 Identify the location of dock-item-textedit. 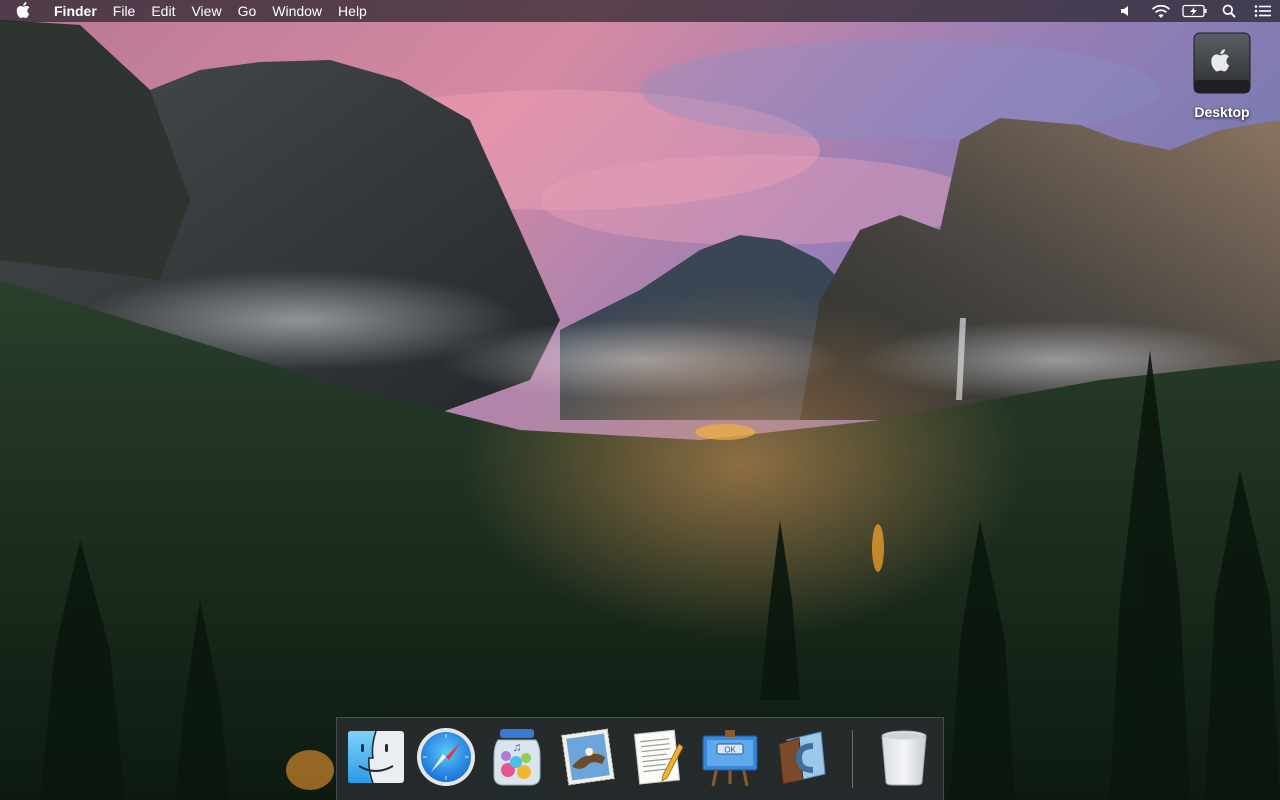
(658, 757).